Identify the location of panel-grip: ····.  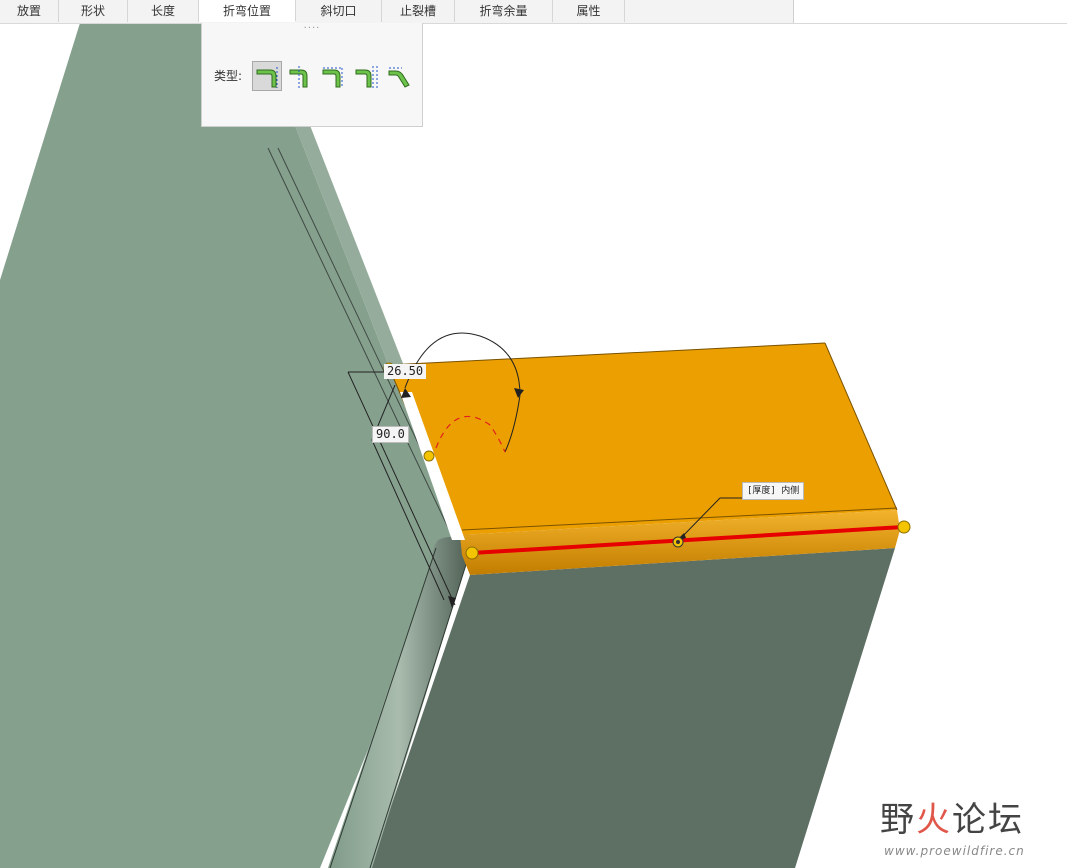
(312, 29).